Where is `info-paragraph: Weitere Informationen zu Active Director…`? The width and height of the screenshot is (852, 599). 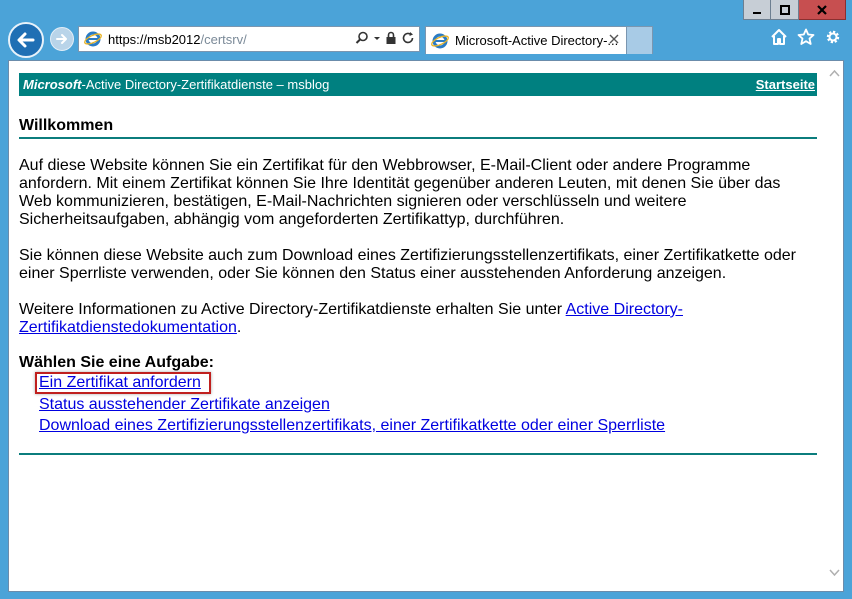 info-paragraph: Weitere Informationen zu Active Director… is located at coordinates (418, 319).